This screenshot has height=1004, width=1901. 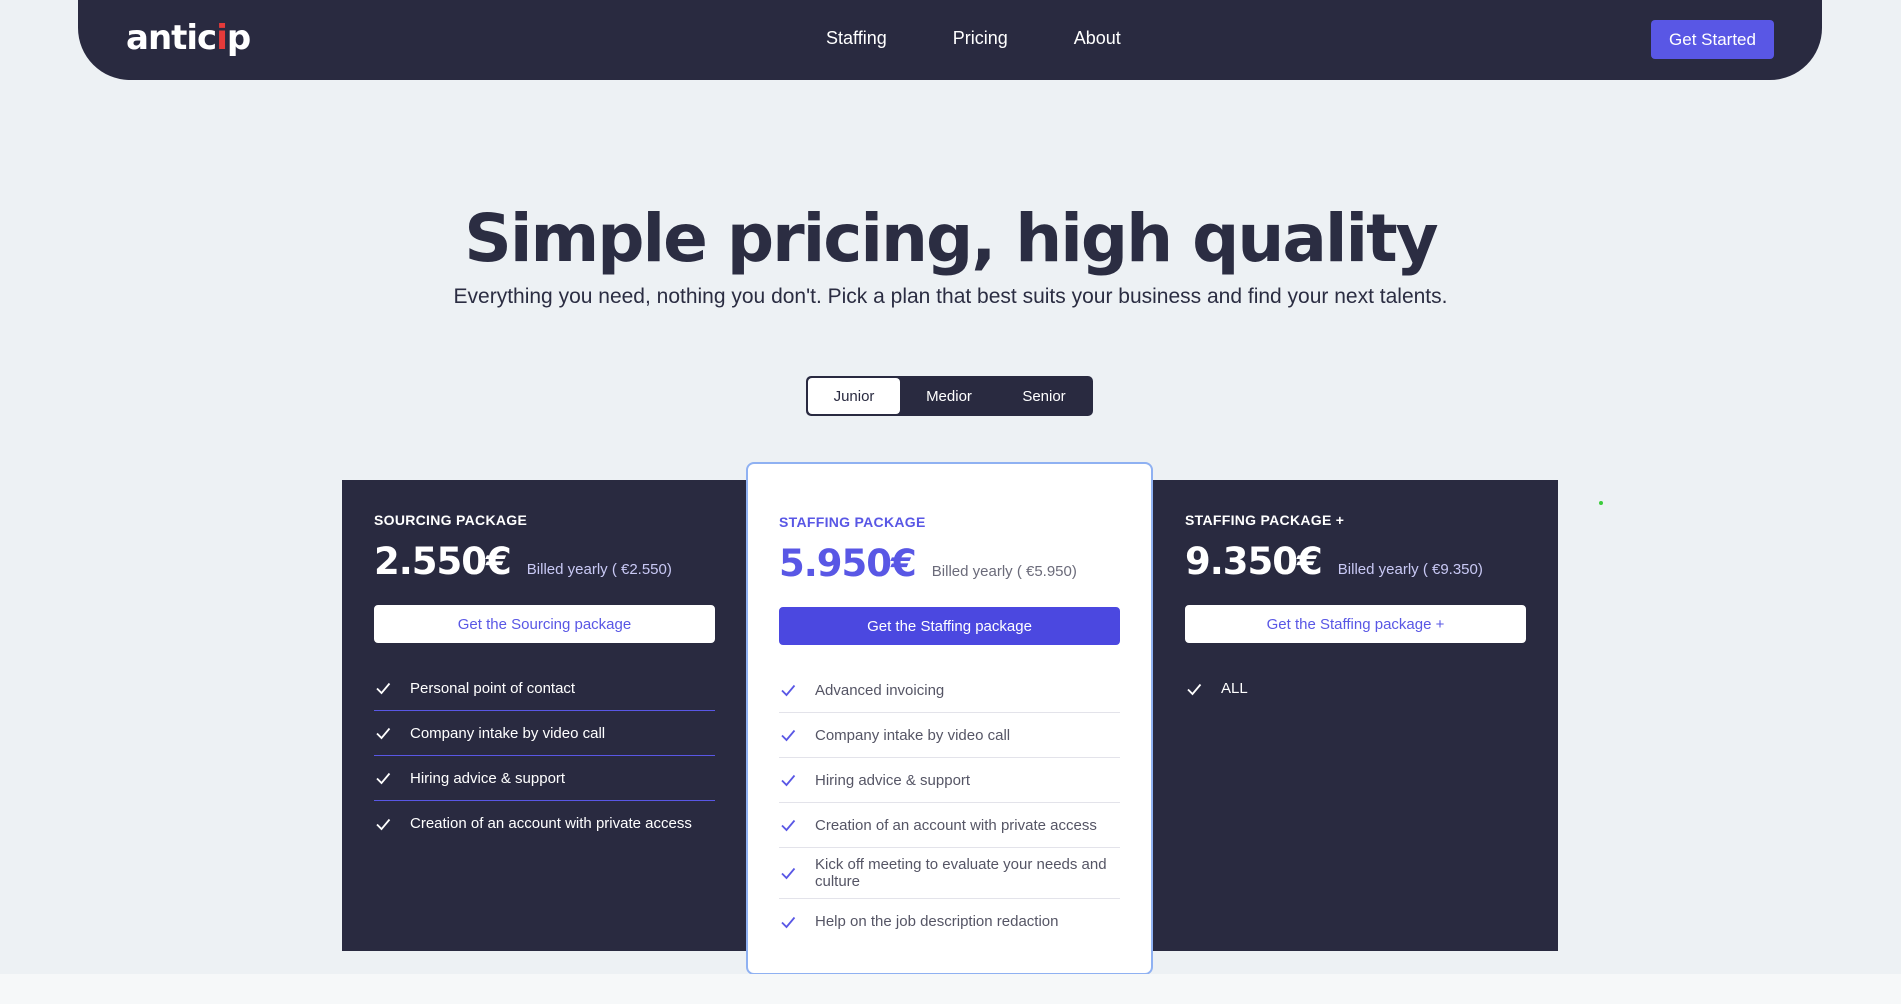 What do you see at coordinates (951, 238) in the screenshot?
I see `page-title: Simple pricing, high quality` at bounding box center [951, 238].